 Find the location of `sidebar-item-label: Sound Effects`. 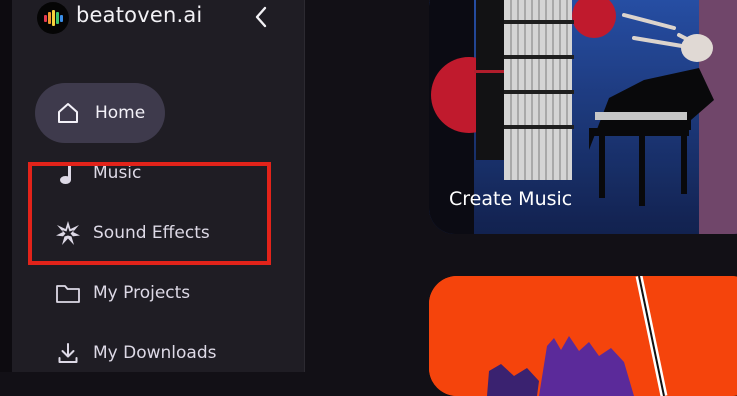

sidebar-item-label: Sound Effects is located at coordinates (151, 233).